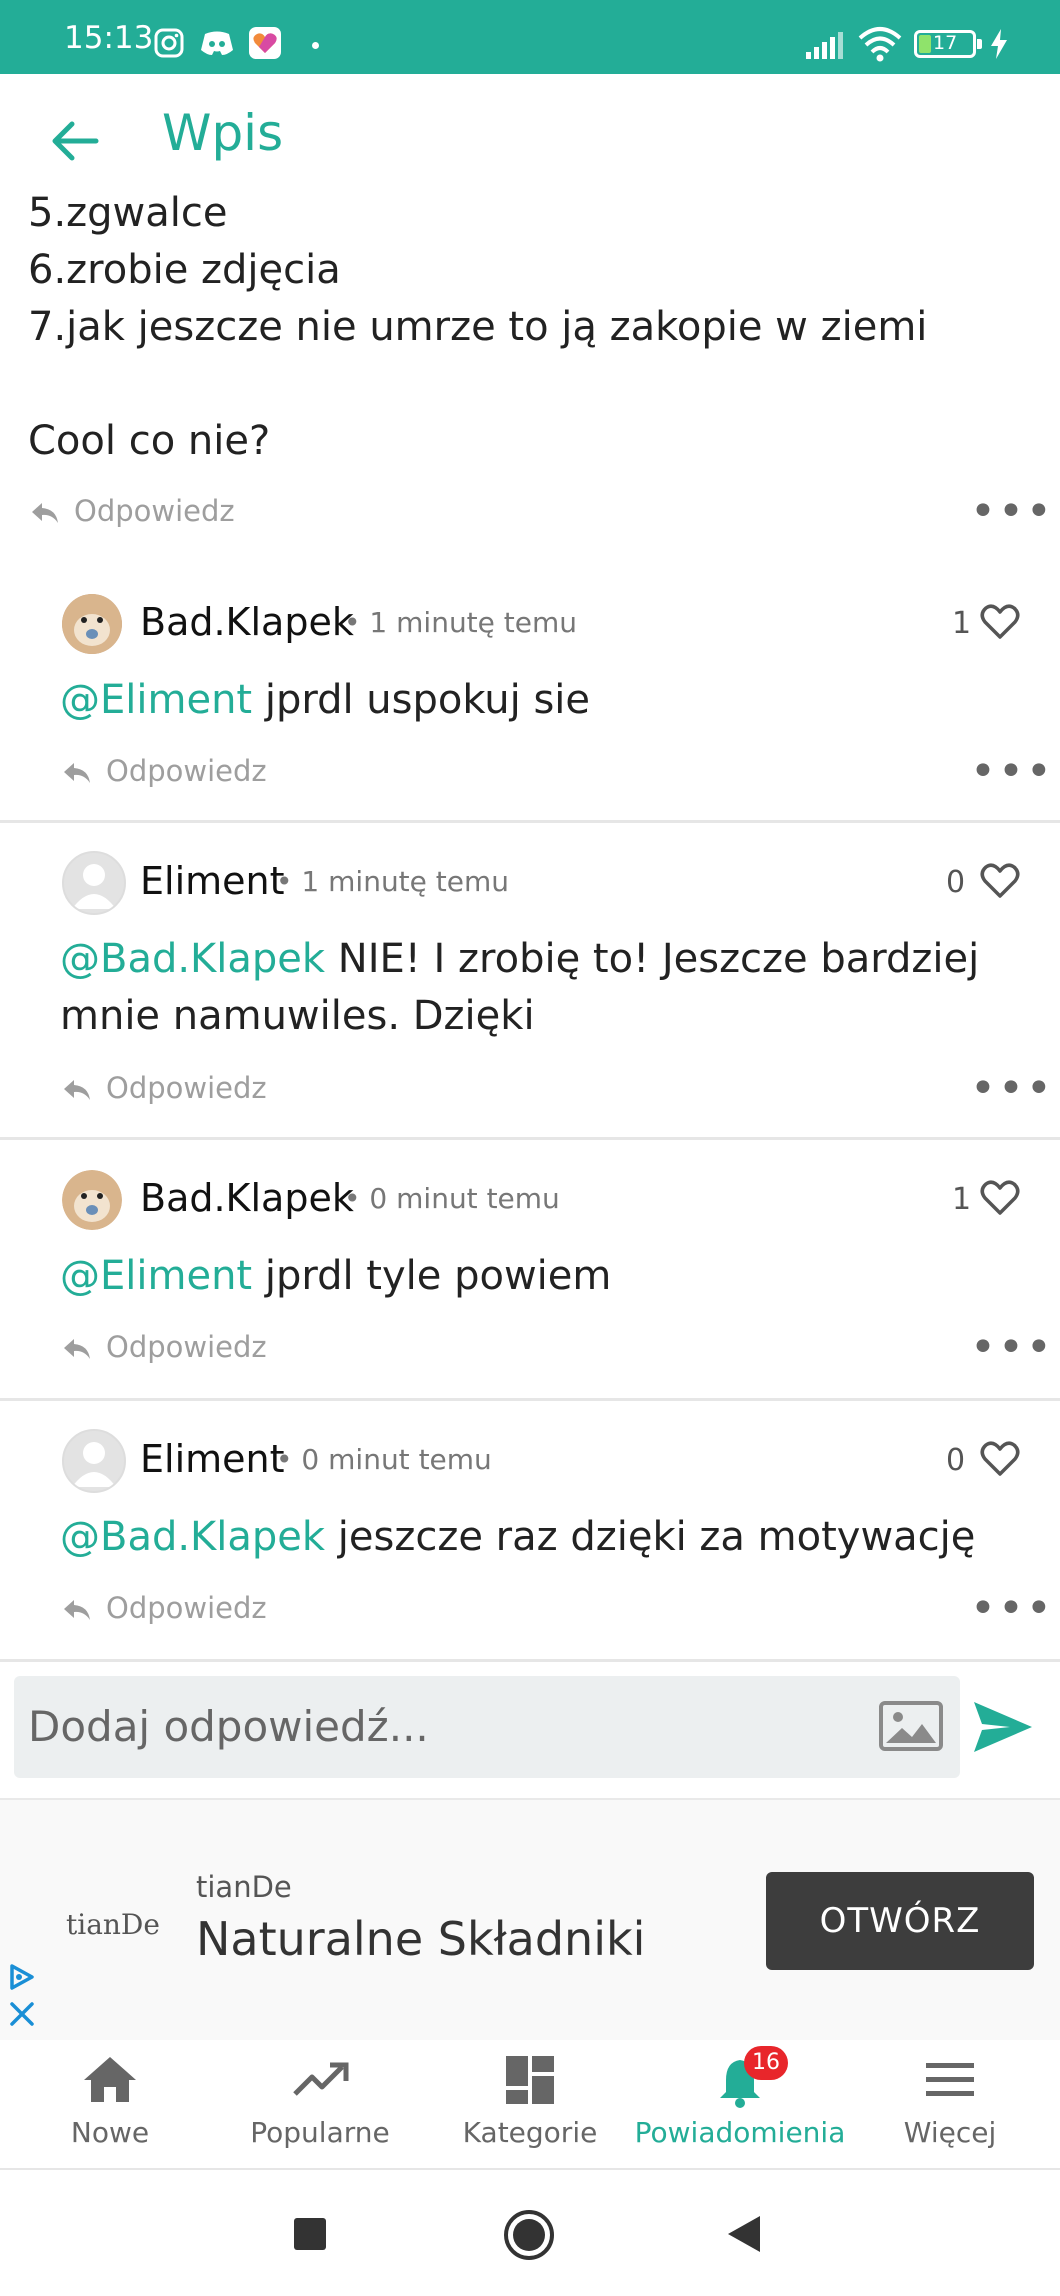 This screenshot has width=1060, height=2296. Describe the element at coordinates (744, 2234) in the screenshot. I see `back-button-icon` at that location.